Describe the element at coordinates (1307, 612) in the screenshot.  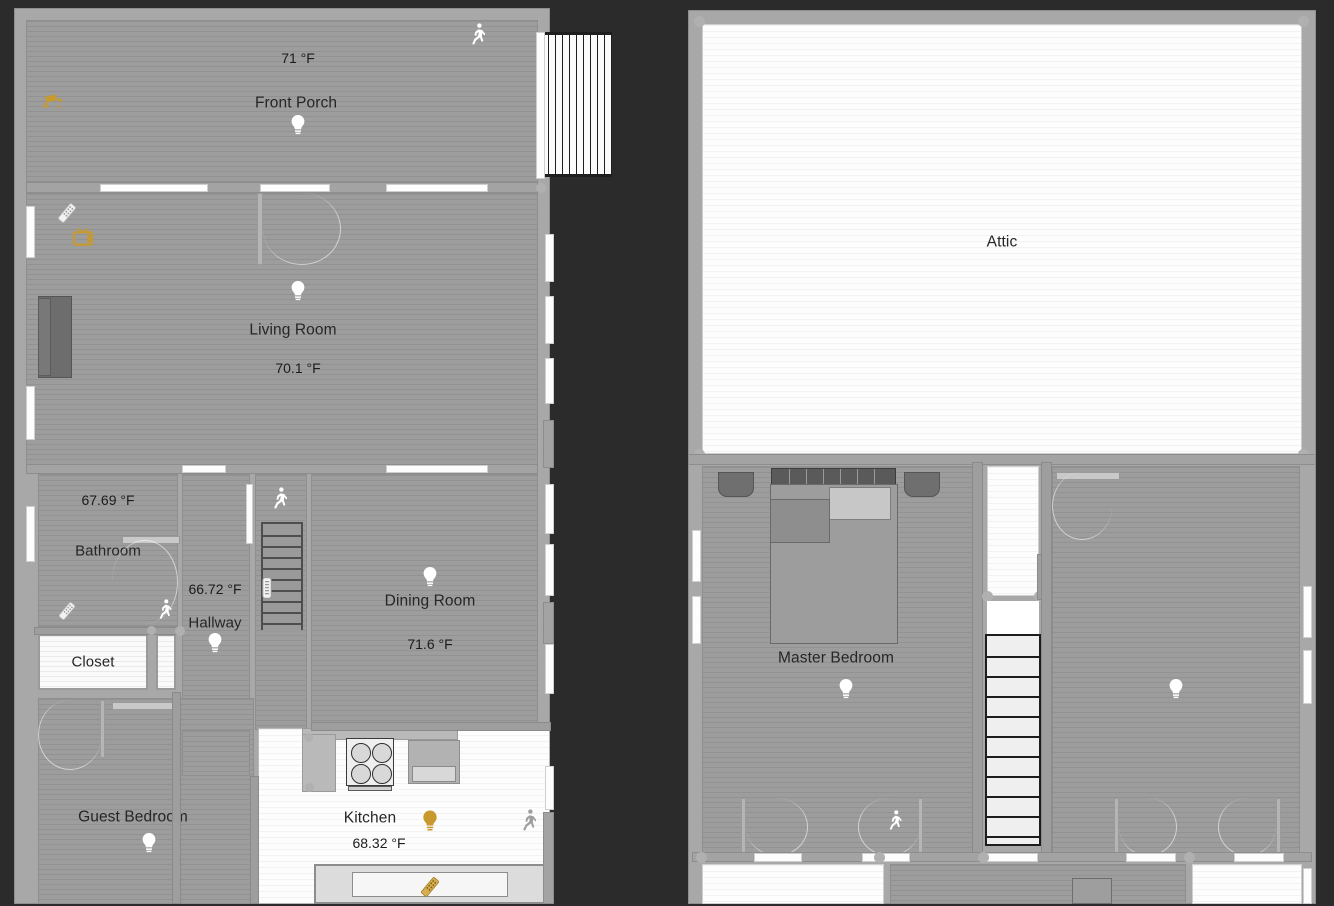
I see `second-right-window-a` at that location.